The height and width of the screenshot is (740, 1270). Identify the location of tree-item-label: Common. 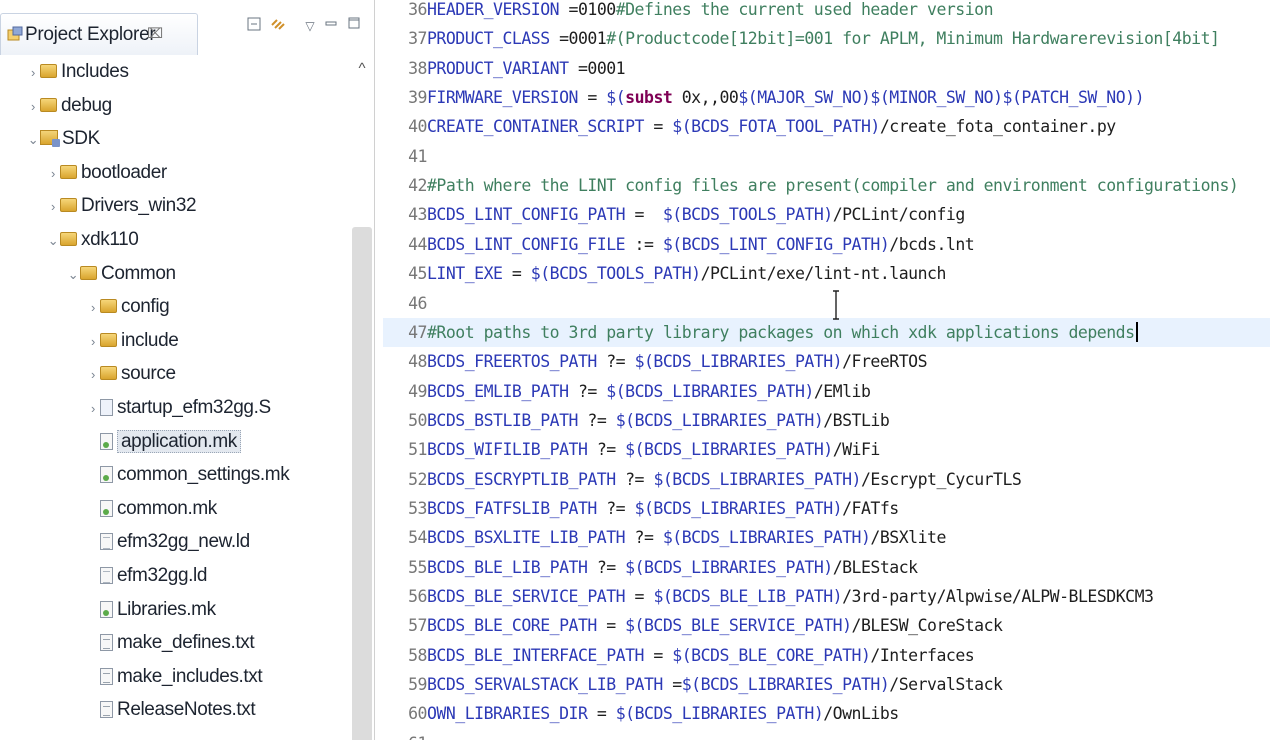
(138, 273).